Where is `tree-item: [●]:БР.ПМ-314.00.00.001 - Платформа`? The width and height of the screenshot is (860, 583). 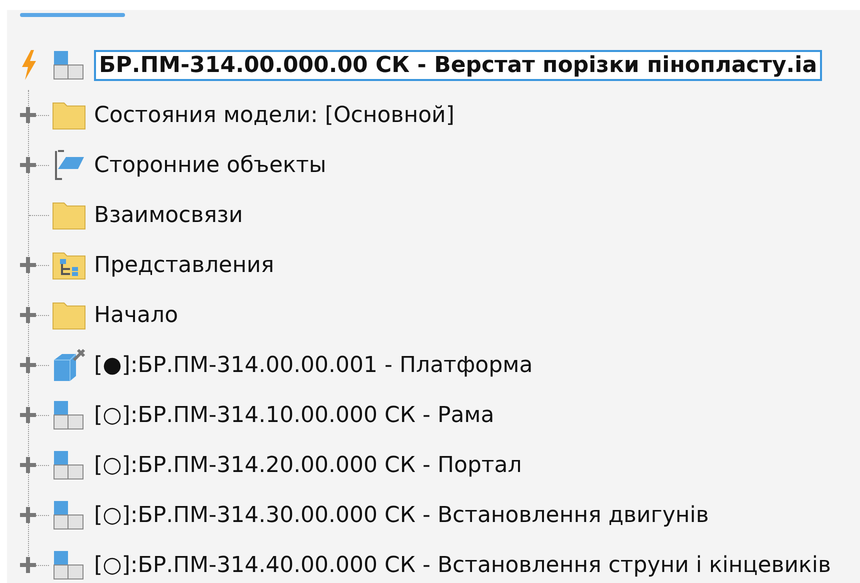 tree-item: [●]:БР.ПМ-314.00.00.001 - Платформа is located at coordinates (313, 365).